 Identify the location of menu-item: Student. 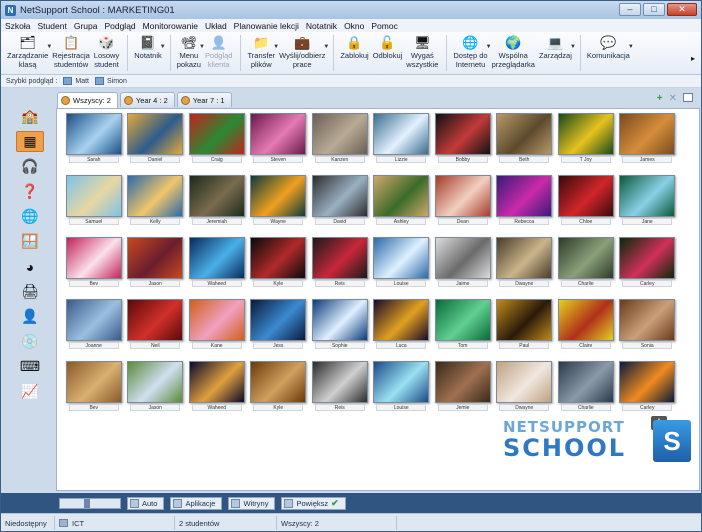
(52, 26).